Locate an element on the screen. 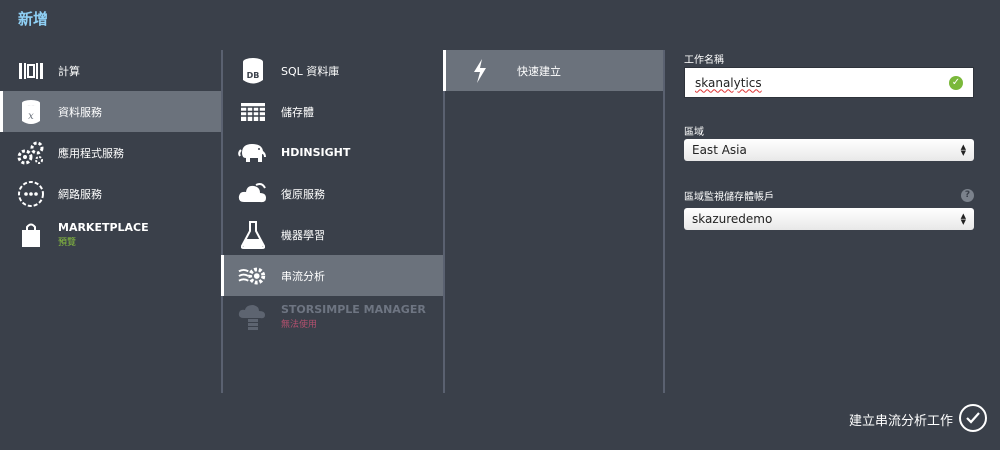 The width and height of the screenshot is (1000, 450). category-network-services: 網路服務 is located at coordinates (110, 193).